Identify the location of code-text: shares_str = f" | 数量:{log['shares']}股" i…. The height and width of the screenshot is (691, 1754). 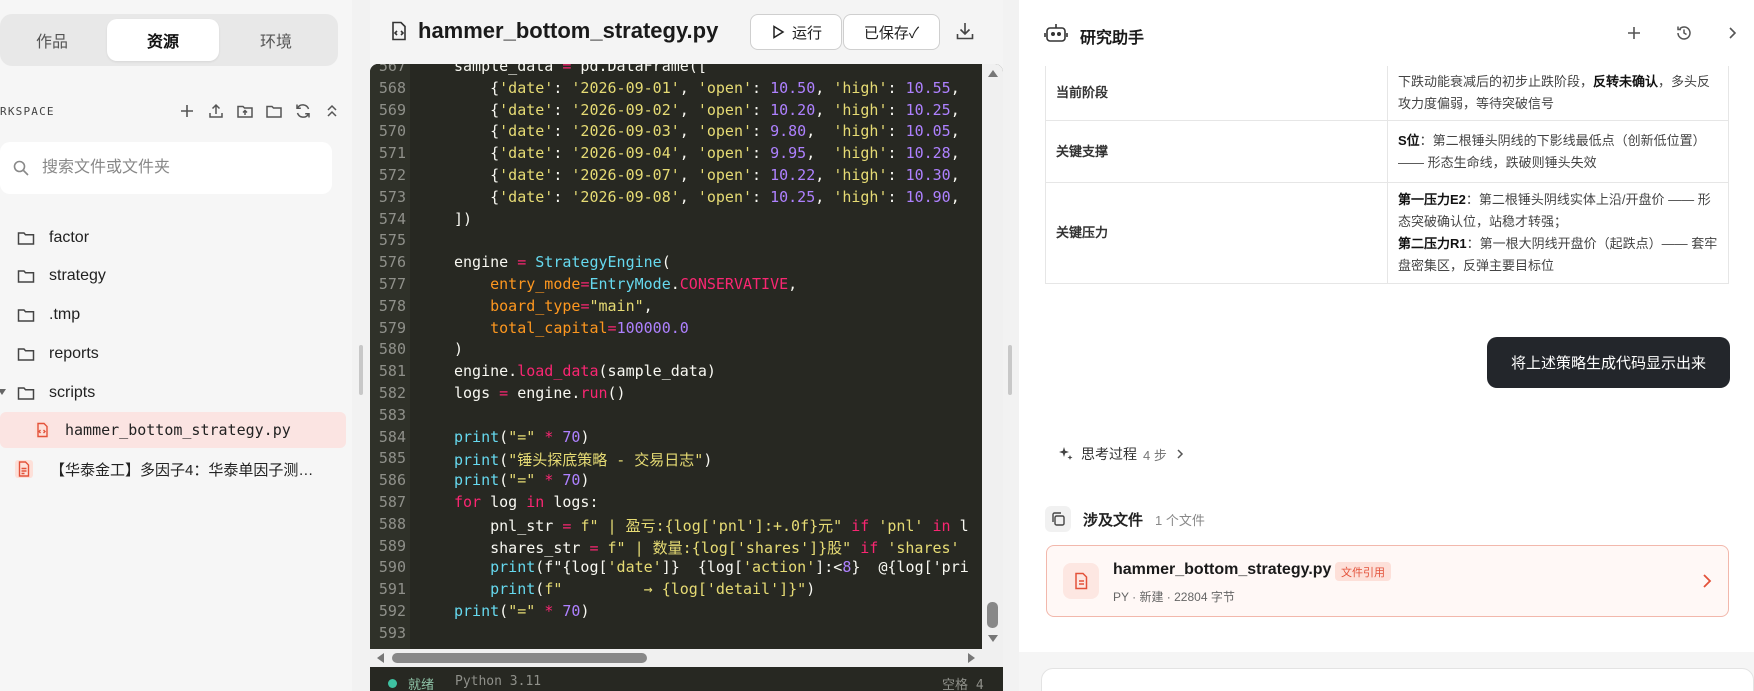
(707, 547).